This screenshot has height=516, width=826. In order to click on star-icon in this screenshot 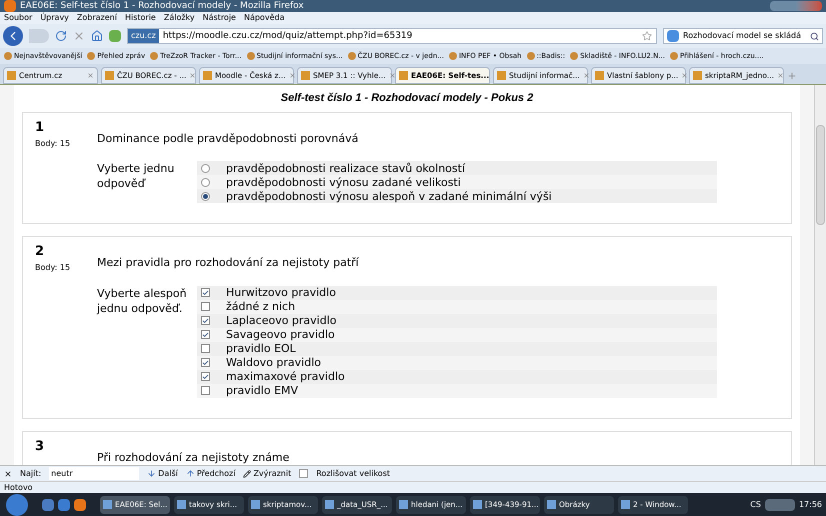, I will do `click(647, 36)`.